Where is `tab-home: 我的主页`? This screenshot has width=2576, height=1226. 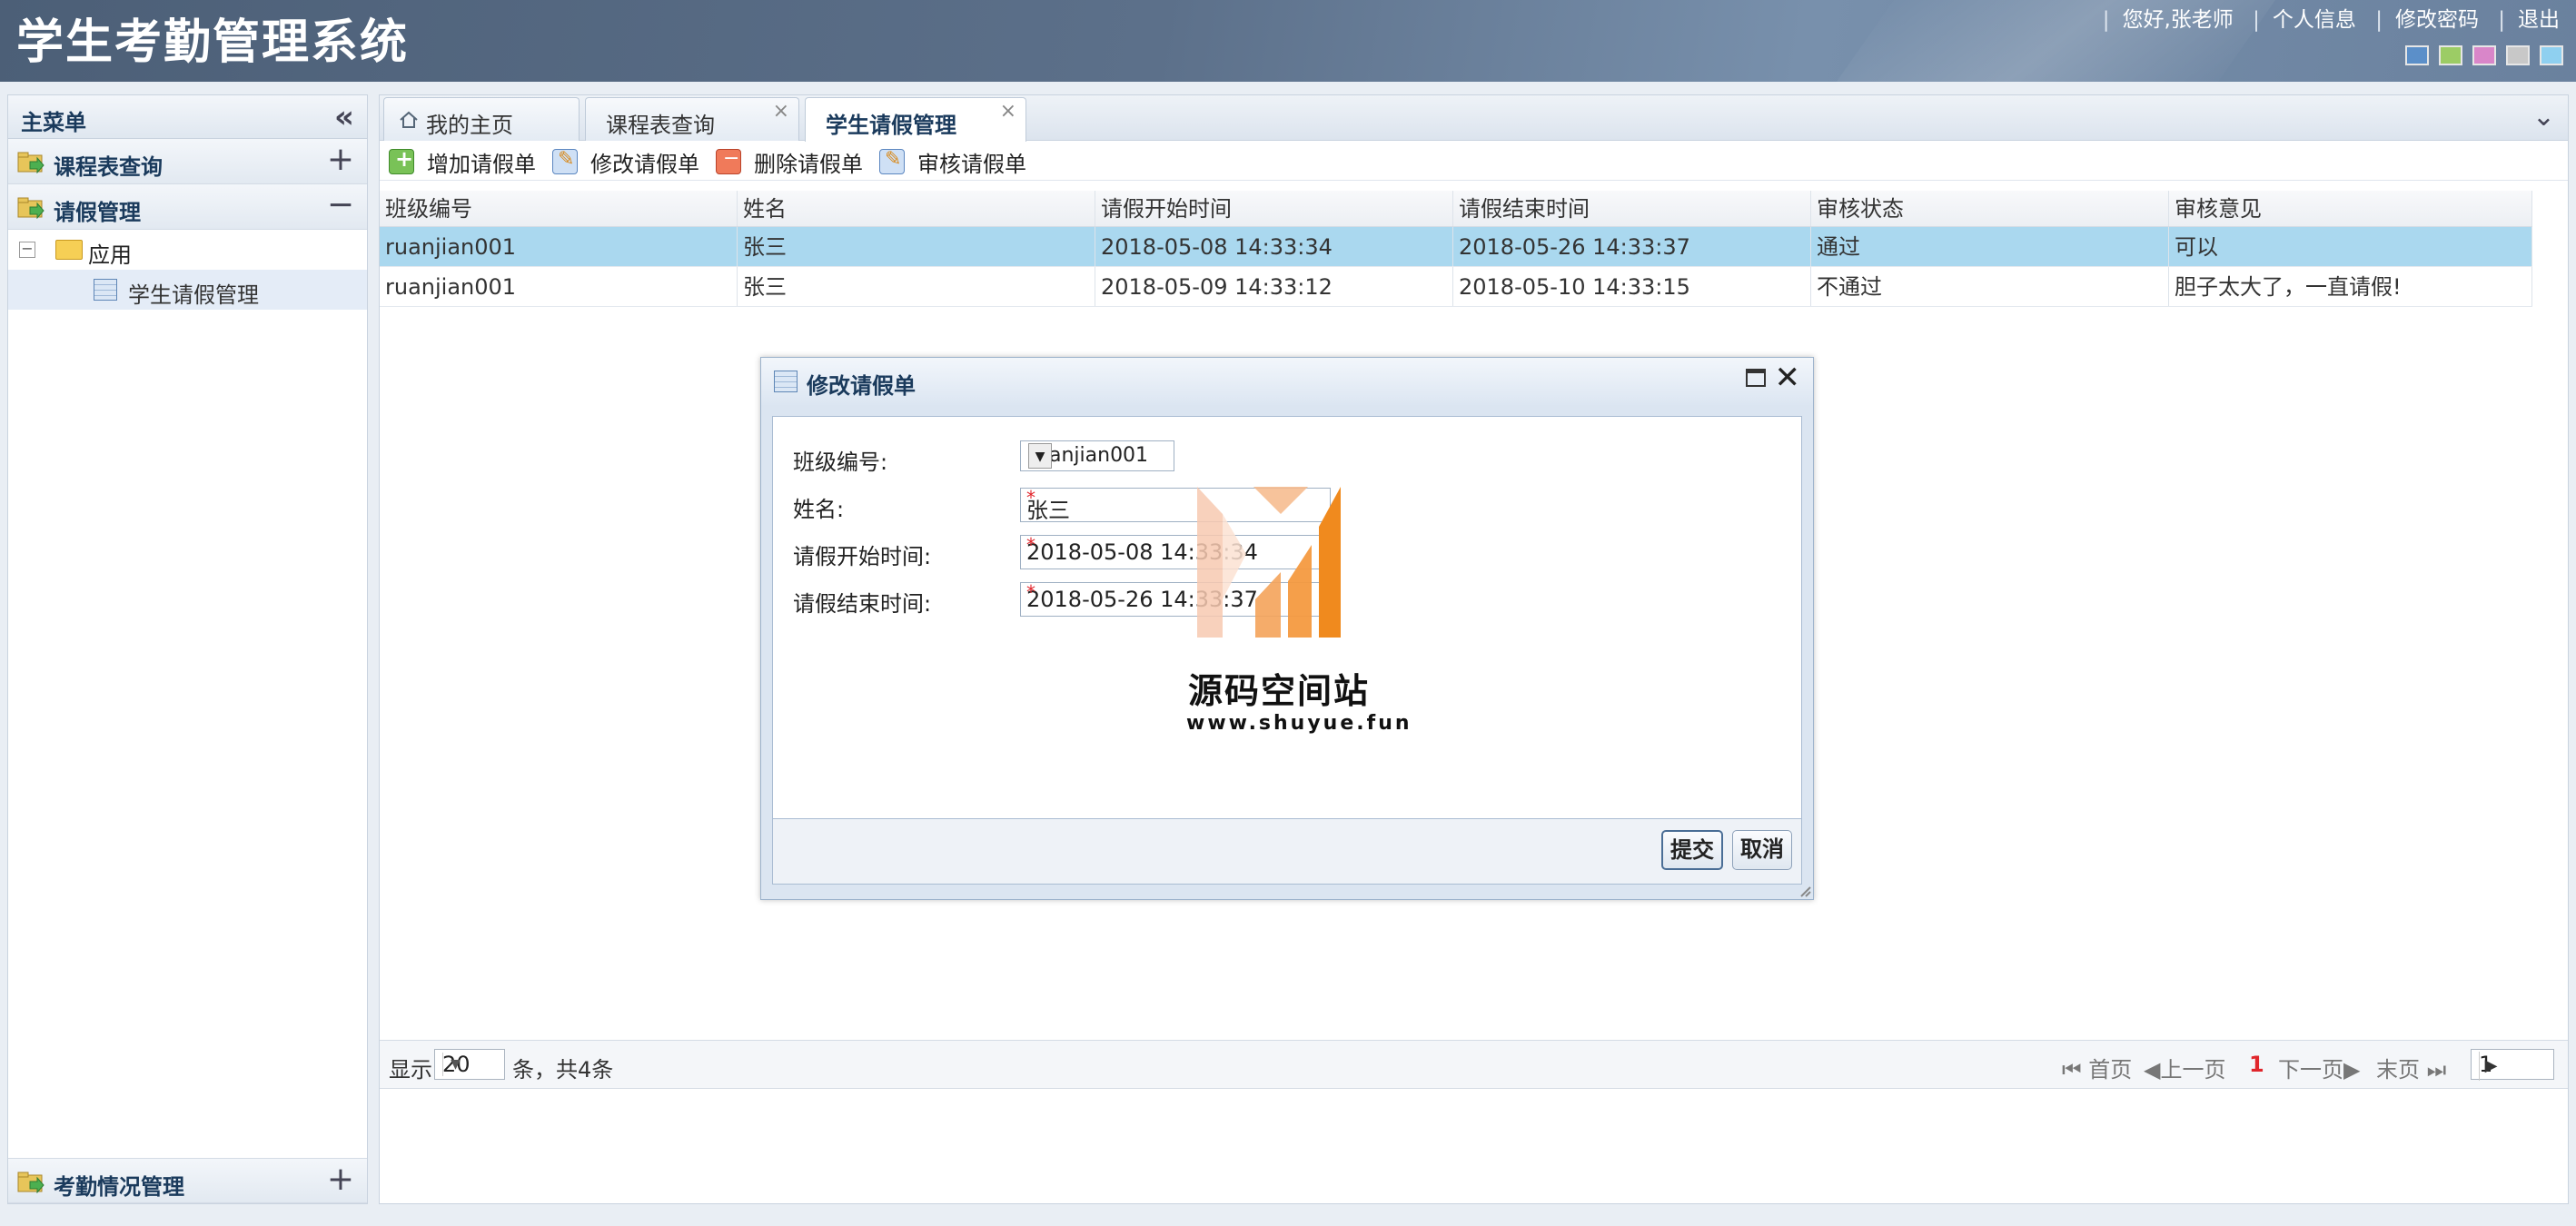
tab-home: 我的主页 is located at coordinates (481, 119).